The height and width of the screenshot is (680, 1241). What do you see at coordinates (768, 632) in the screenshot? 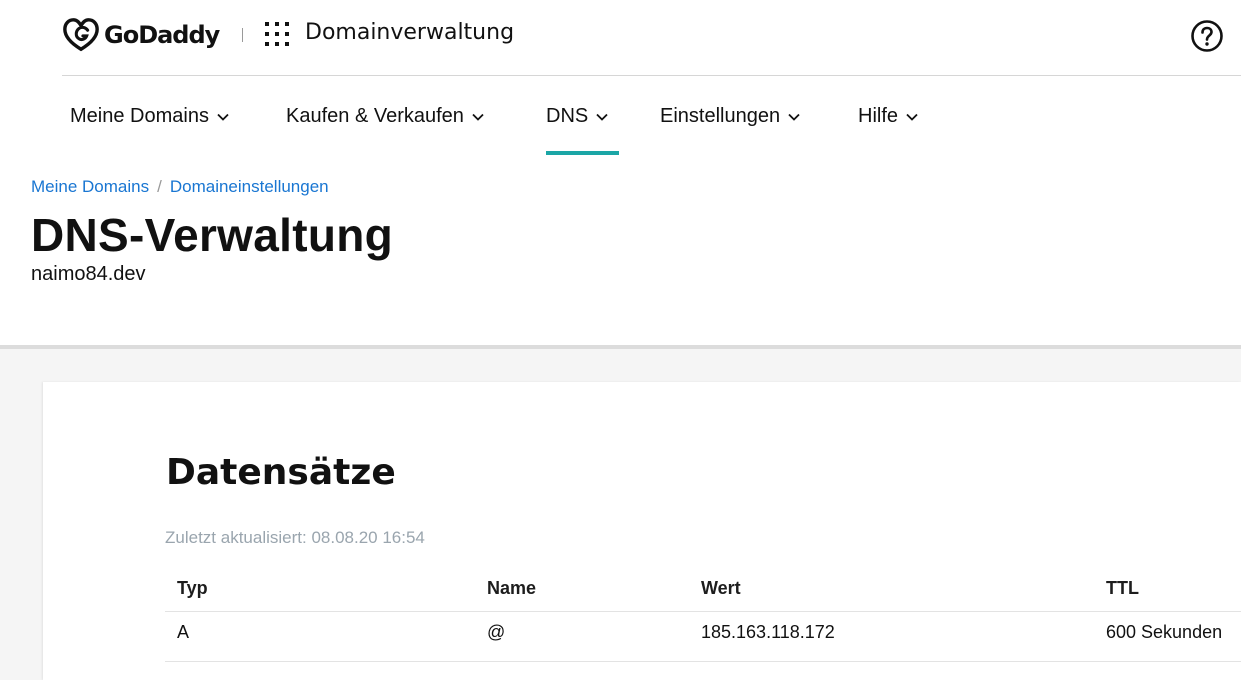
I see `record-value: 185.163.118.172` at bounding box center [768, 632].